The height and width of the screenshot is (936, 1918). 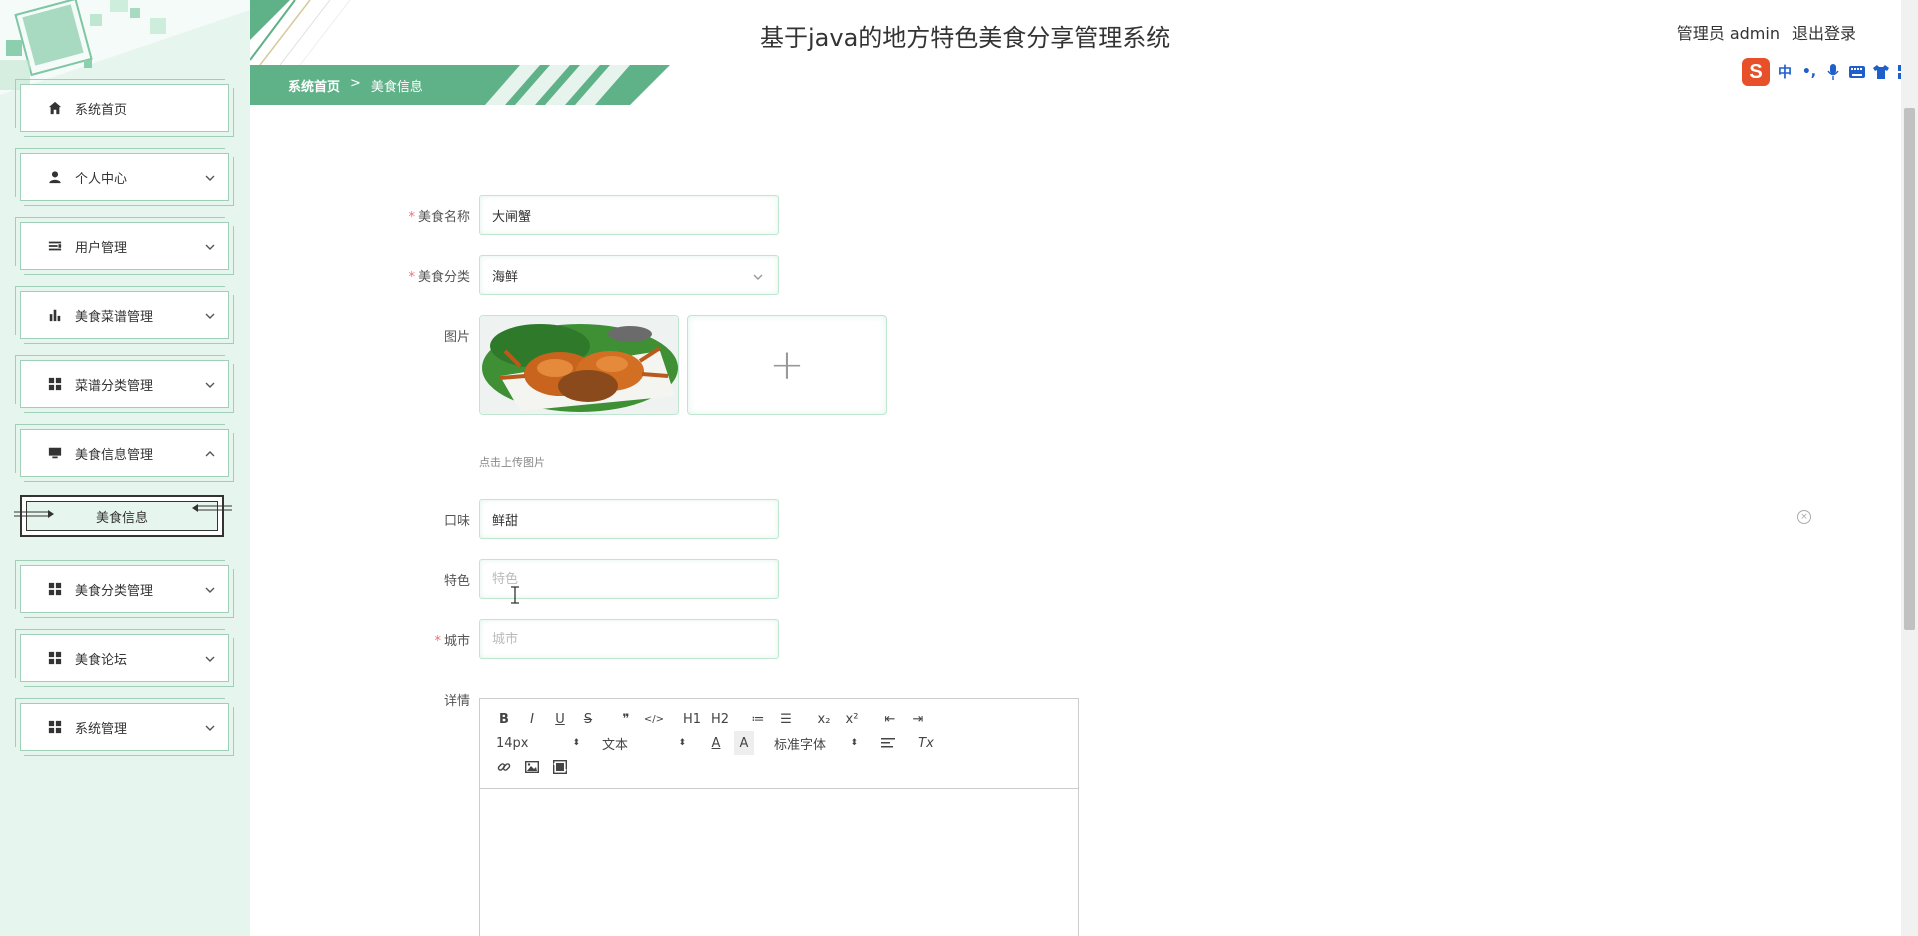 I want to click on plus-icon: +, so click(x=787, y=364).